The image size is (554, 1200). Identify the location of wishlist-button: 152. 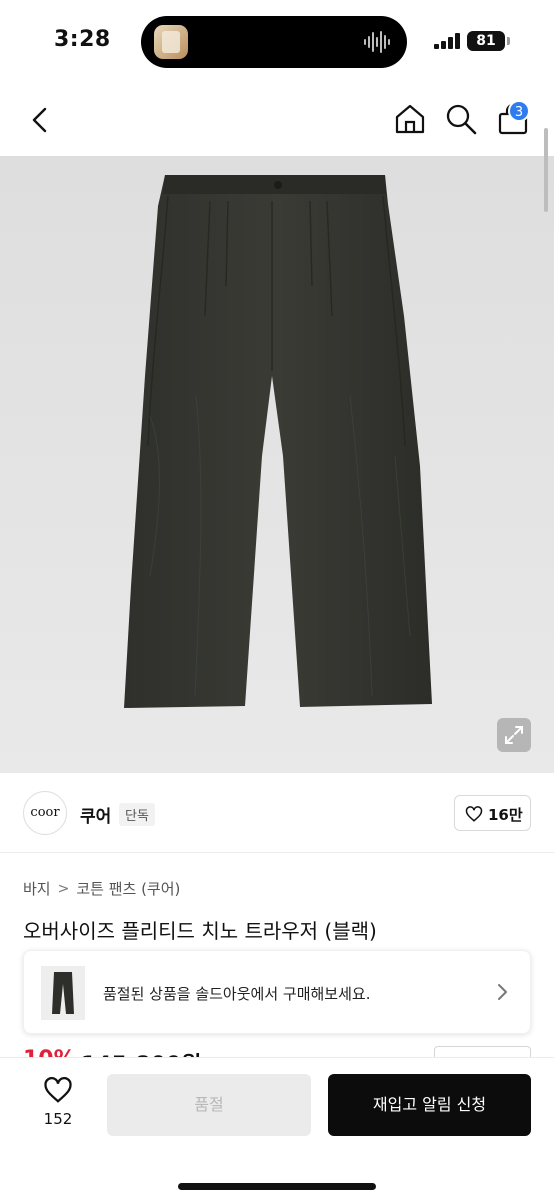
(58, 1107).